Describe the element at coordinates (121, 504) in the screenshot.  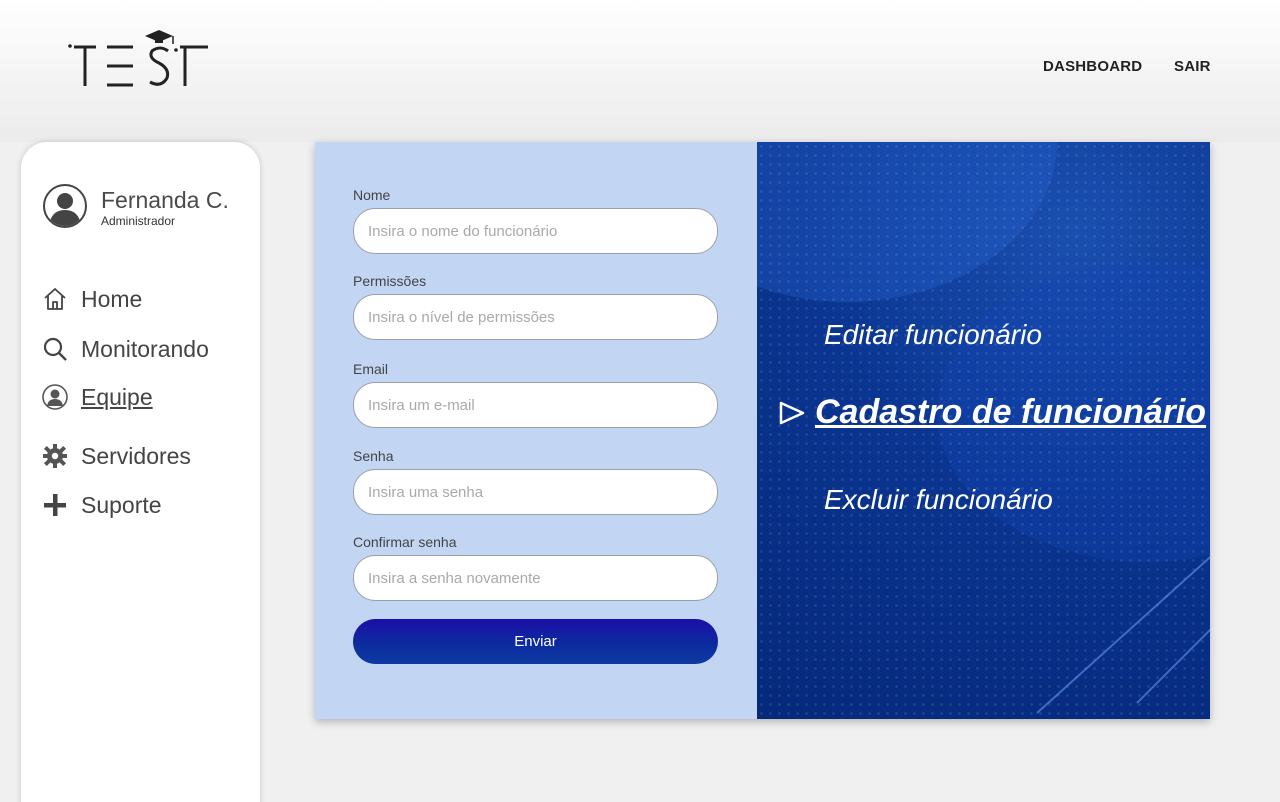
I see `sidebar-item-label: Suporte` at that location.